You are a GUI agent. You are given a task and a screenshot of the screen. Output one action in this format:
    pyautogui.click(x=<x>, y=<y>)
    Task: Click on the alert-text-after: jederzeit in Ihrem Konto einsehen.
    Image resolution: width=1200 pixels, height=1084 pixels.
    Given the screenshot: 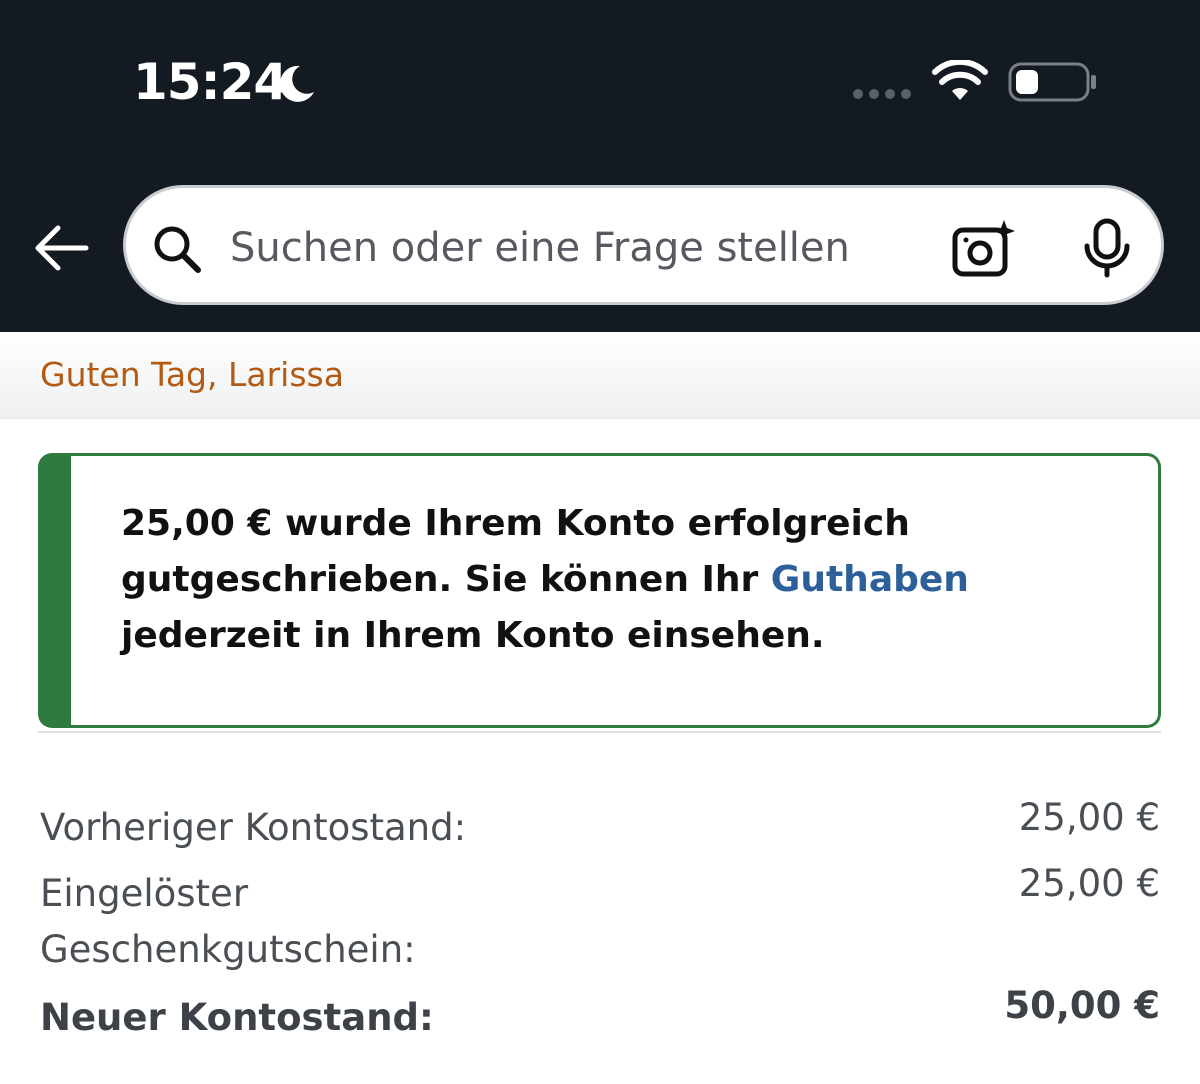 What is the action you would take?
    pyautogui.click(x=473, y=635)
    